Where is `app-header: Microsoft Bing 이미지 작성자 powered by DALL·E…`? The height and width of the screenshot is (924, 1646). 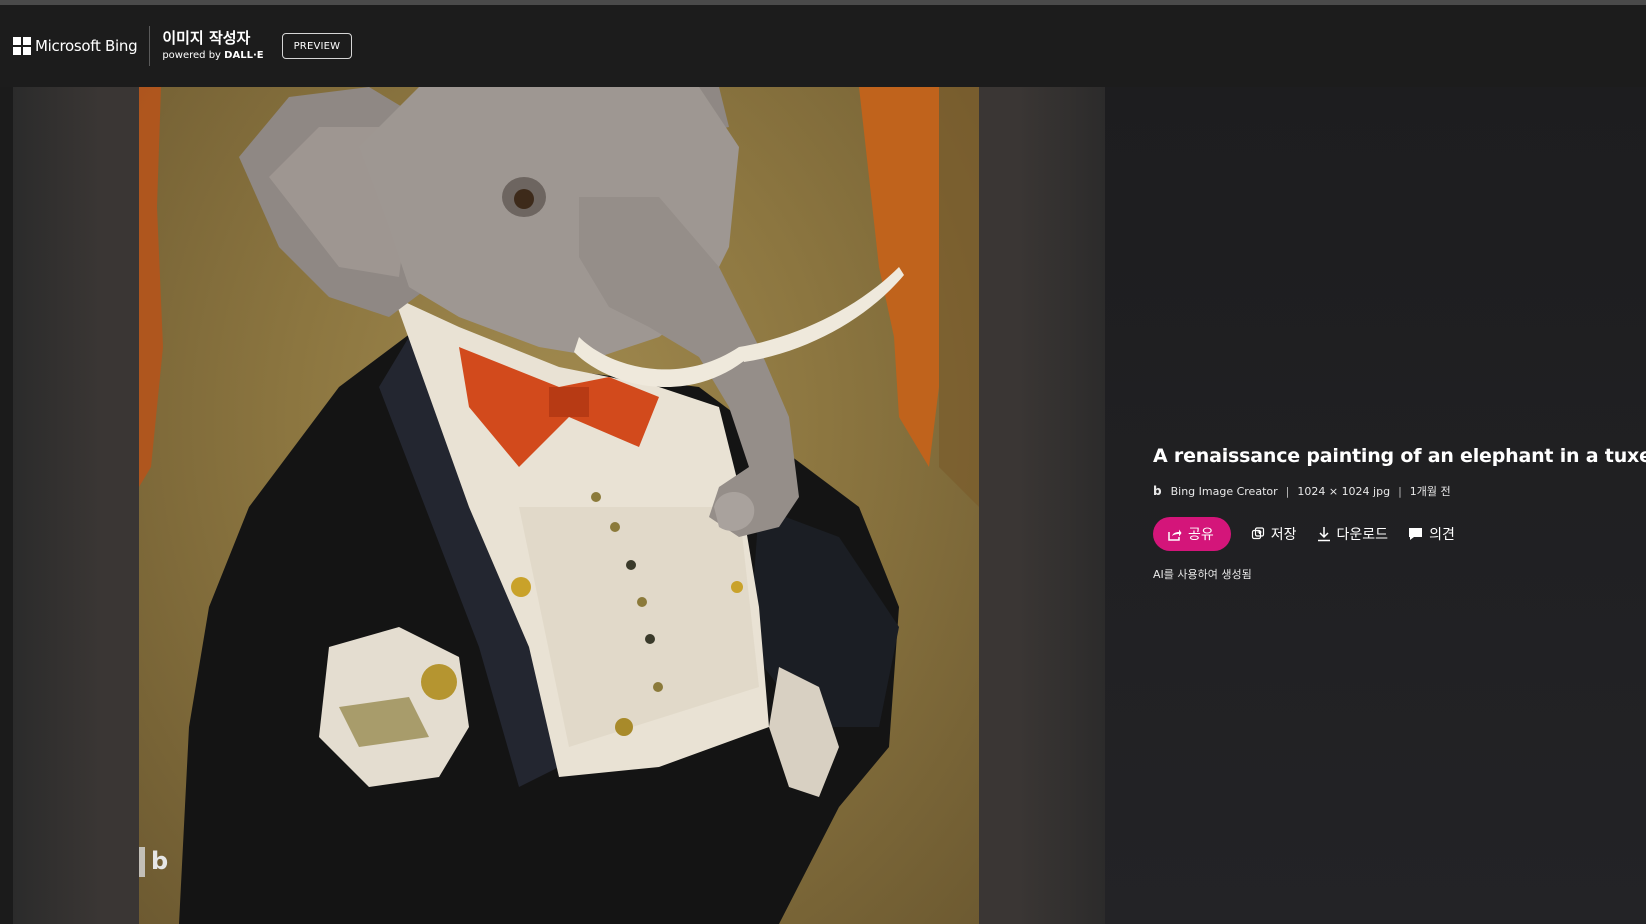
app-header: Microsoft Bing 이미지 작성자 powered by DALL·E… is located at coordinates (823, 46).